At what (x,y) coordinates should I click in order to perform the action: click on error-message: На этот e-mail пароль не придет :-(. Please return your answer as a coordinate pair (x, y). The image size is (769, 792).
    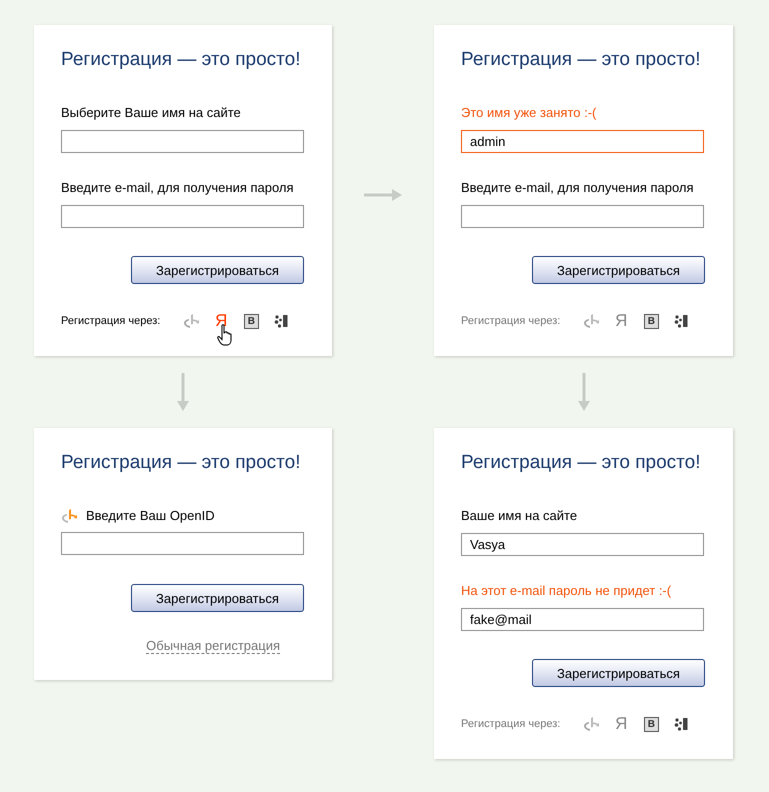
    Looking at the image, I should click on (566, 591).